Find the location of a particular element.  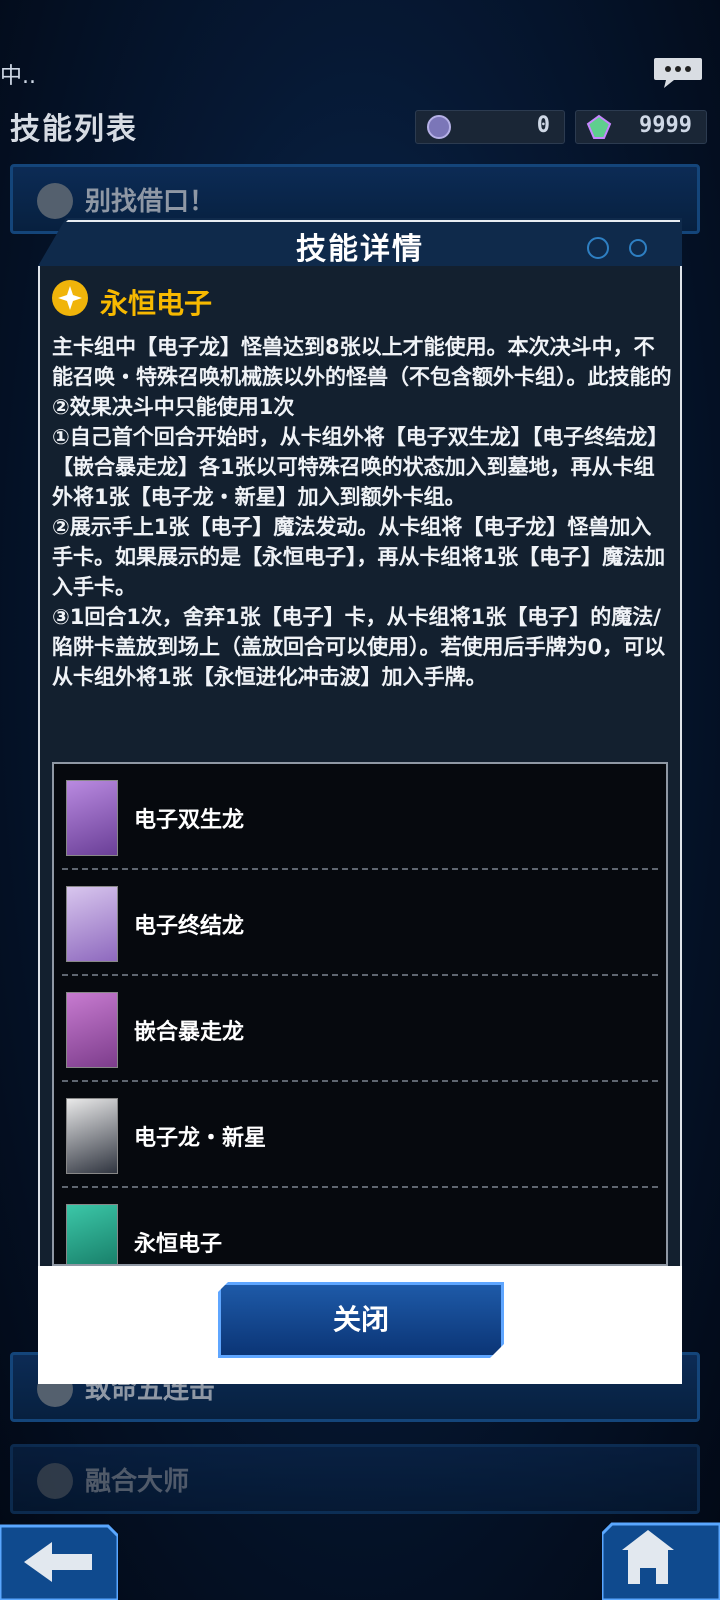

orb-count: 0 is located at coordinates (543, 125).